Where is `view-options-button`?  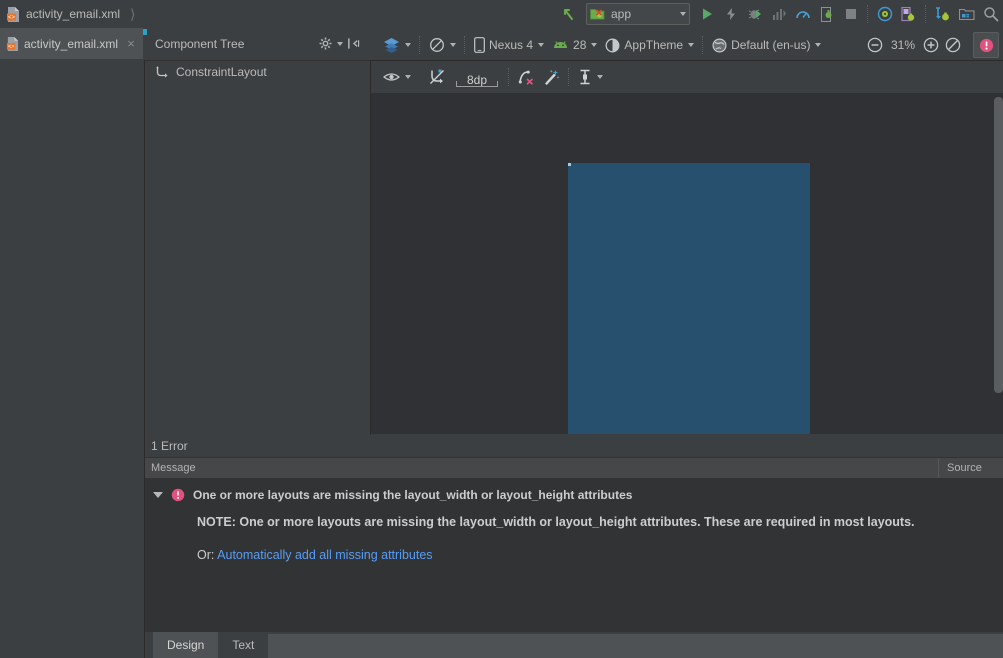 view-options-button is located at coordinates (397, 77).